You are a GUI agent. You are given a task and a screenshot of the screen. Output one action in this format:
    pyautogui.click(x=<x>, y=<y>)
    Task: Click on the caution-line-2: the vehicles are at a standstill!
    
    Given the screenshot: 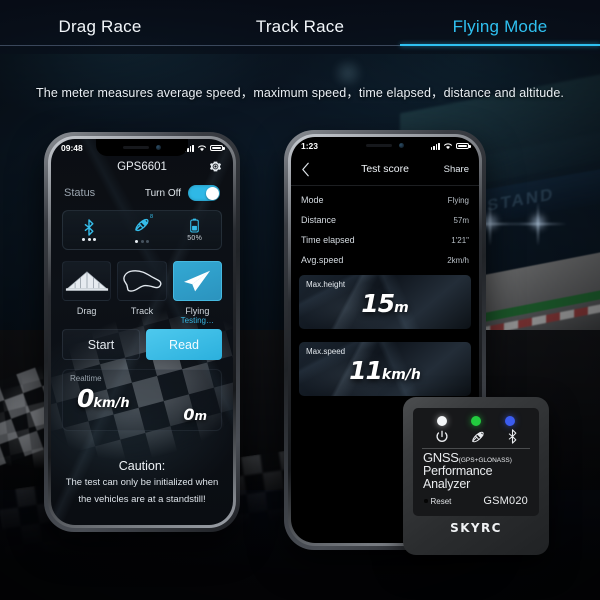 What is the action you would take?
    pyautogui.click(x=142, y=499)
    